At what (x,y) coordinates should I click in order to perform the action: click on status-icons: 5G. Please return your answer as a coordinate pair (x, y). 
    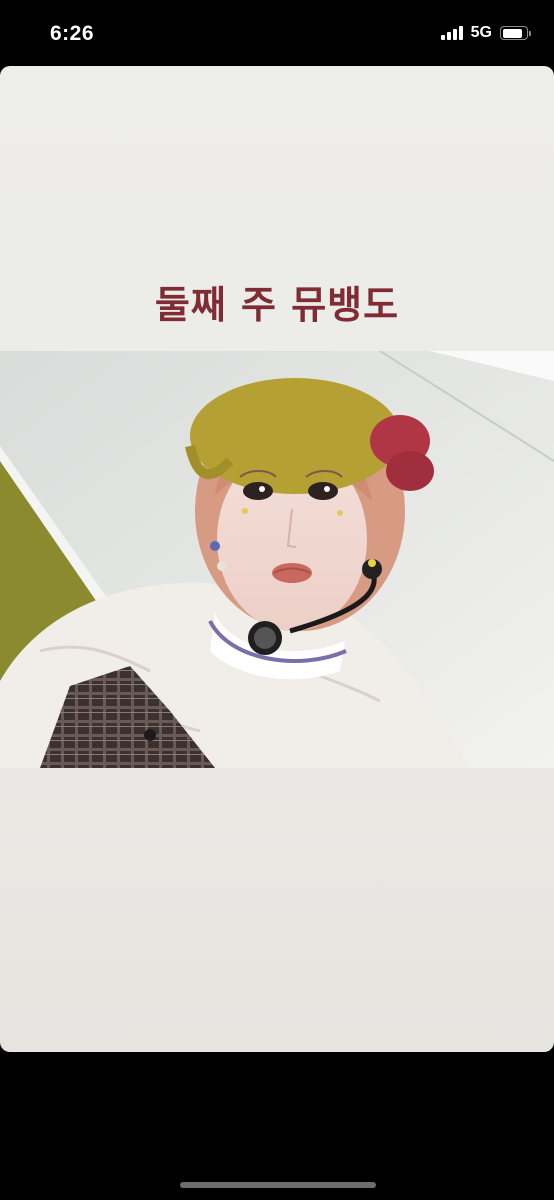
    Looking at the image, I should click on (485, 33).